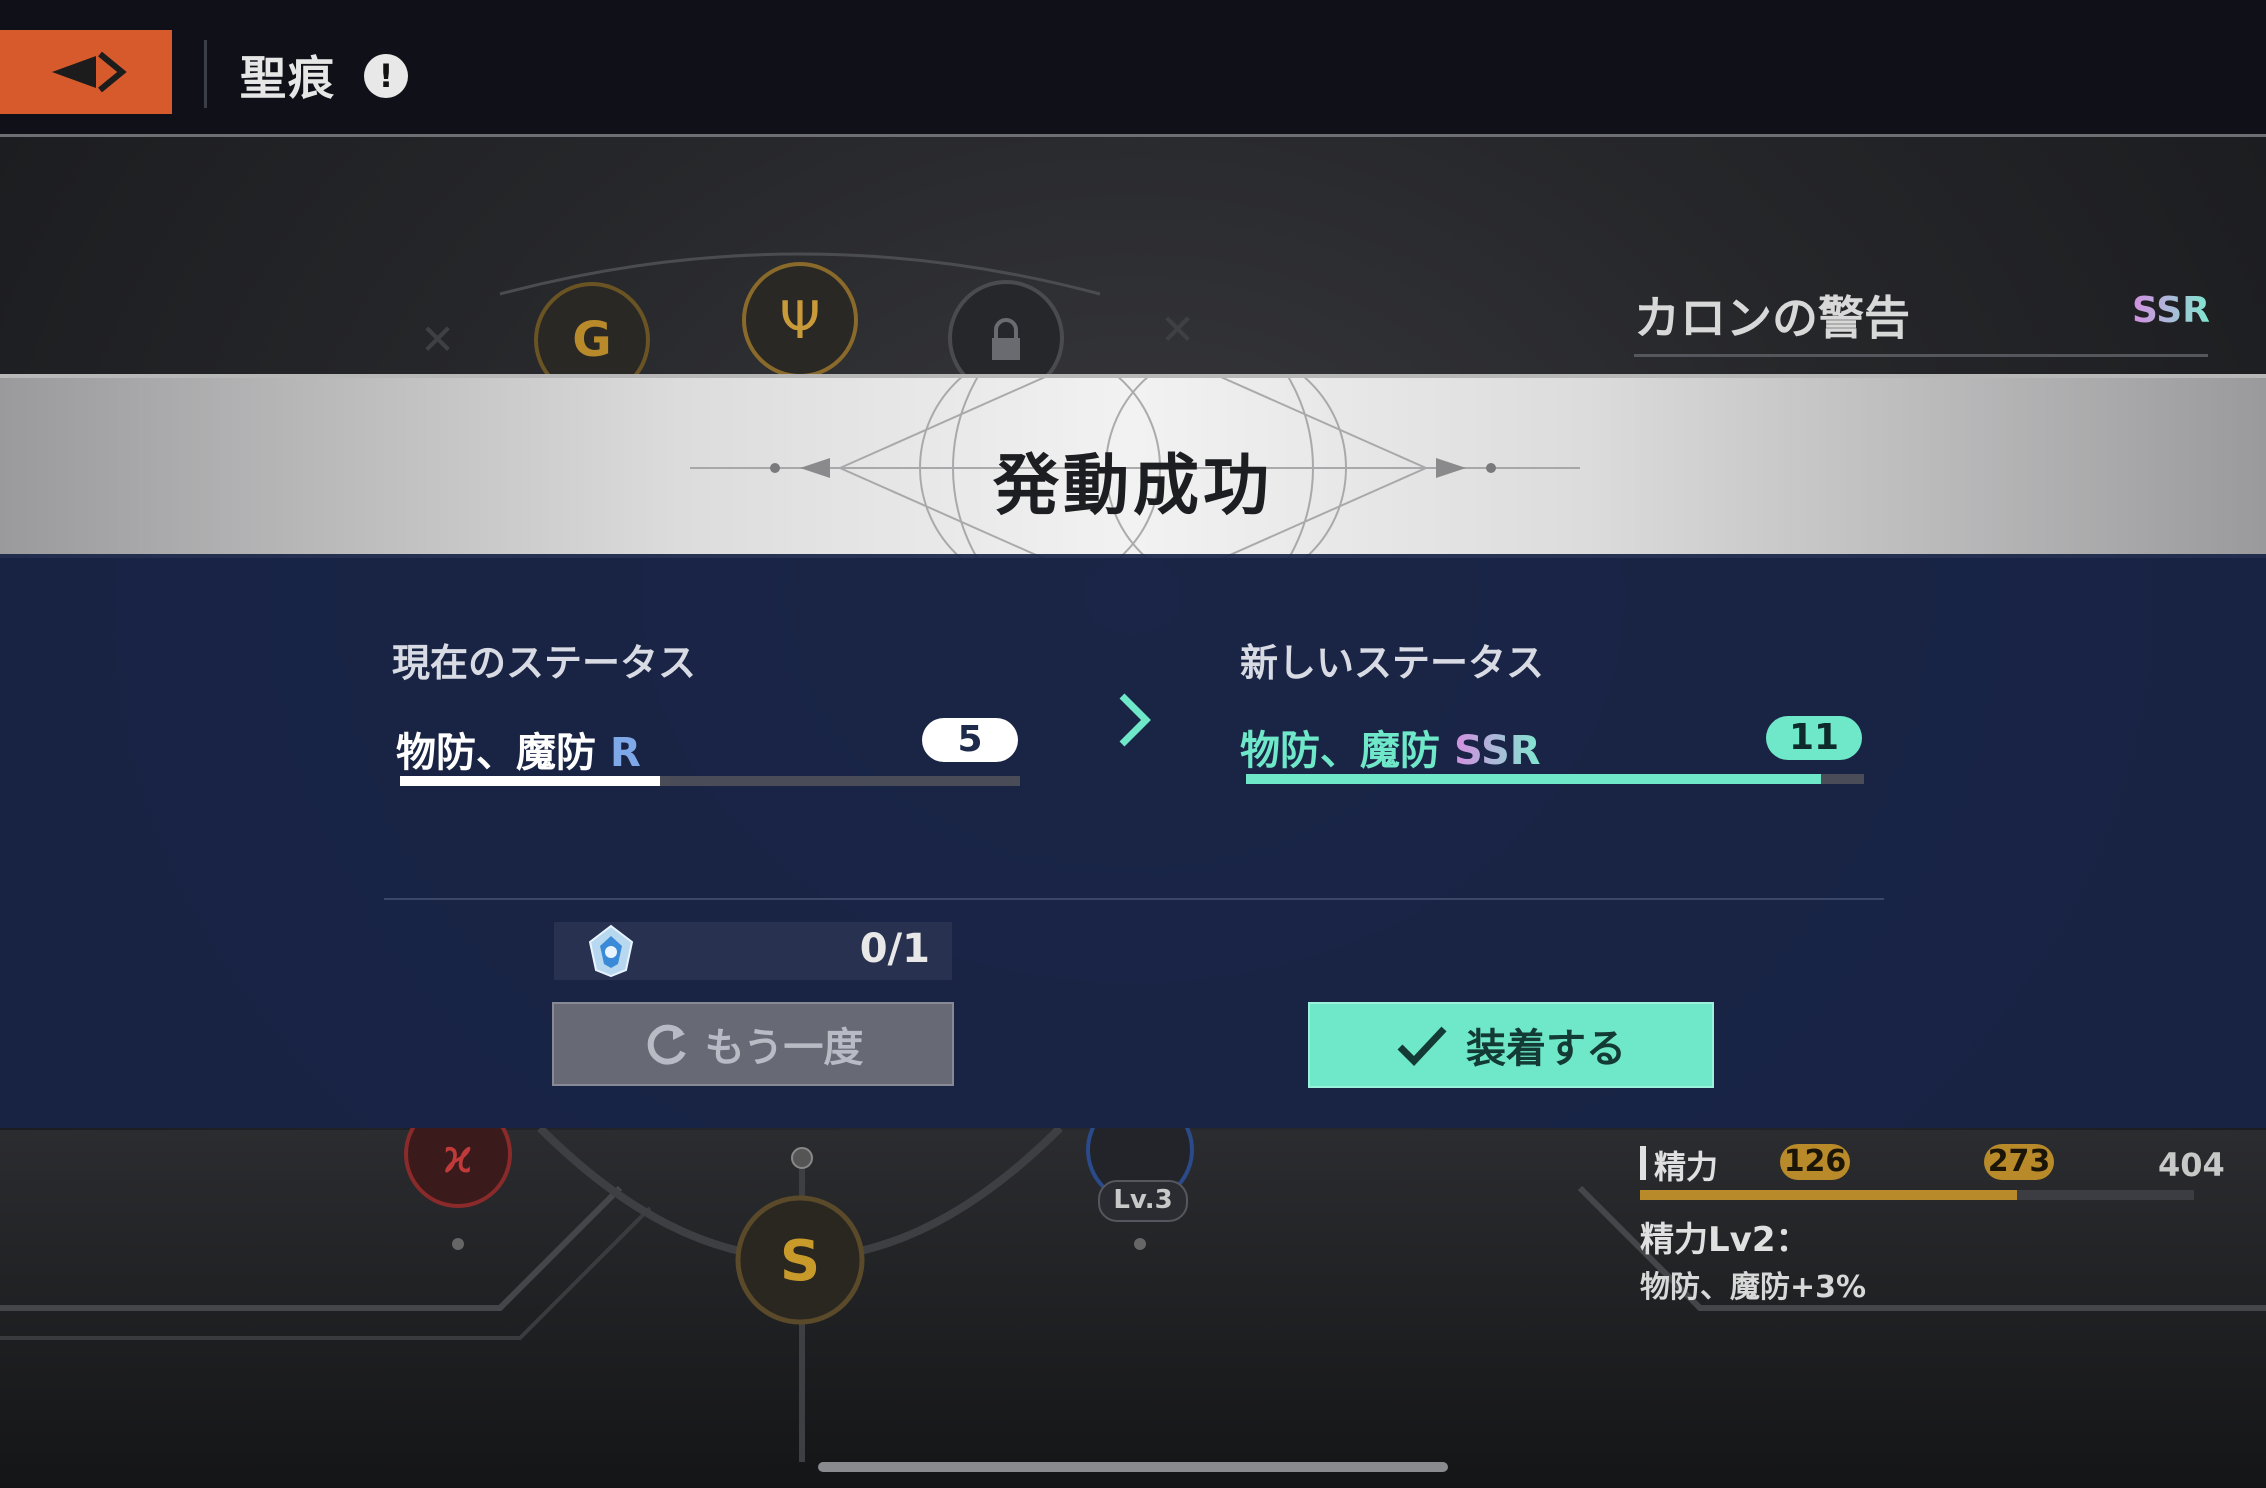  Describe the element at coordinates (784, 1048) in the screenshot. I see `retry-button-label: もう一度` at that location.